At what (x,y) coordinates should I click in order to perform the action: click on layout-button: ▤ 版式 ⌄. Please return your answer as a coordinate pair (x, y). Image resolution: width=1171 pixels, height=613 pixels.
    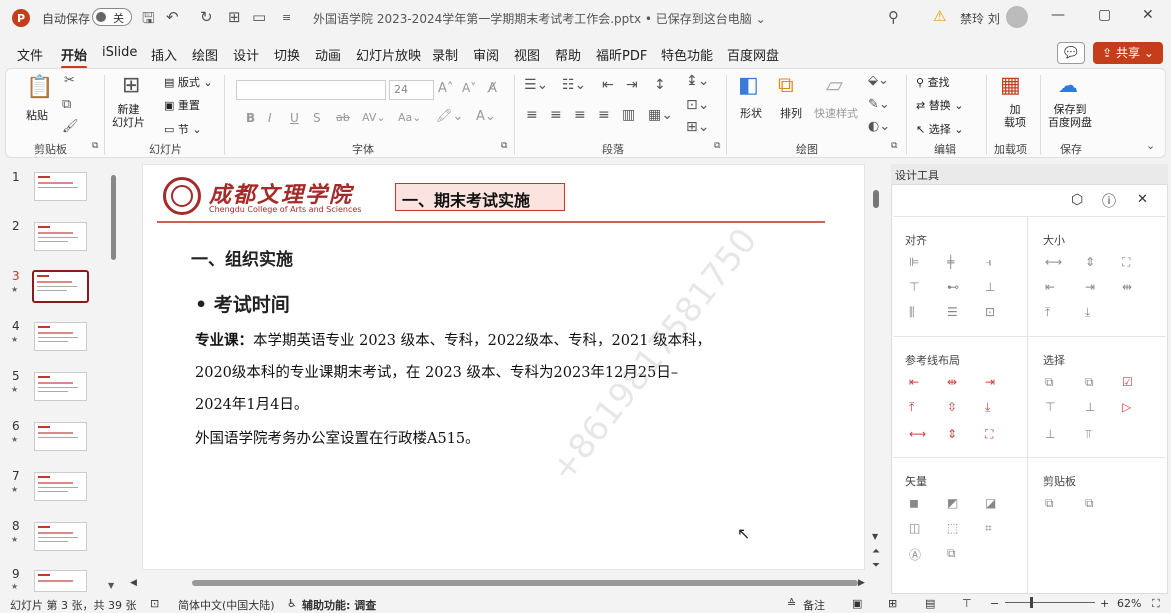
    Looking at the image, I should click on (188, 82).